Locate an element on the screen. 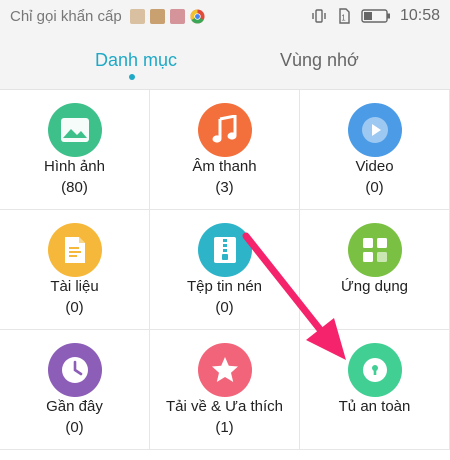 This screenshot has width=450, height=460. category-safe-box: Tủ an toàn is located at coordinates (375, 390).